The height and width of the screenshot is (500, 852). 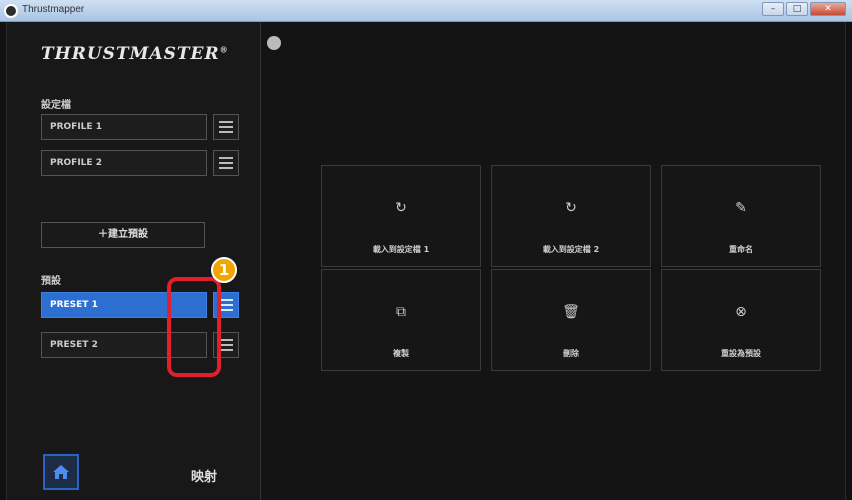 I want to click on profile-1-menu-button, so click(x=226, y=127).